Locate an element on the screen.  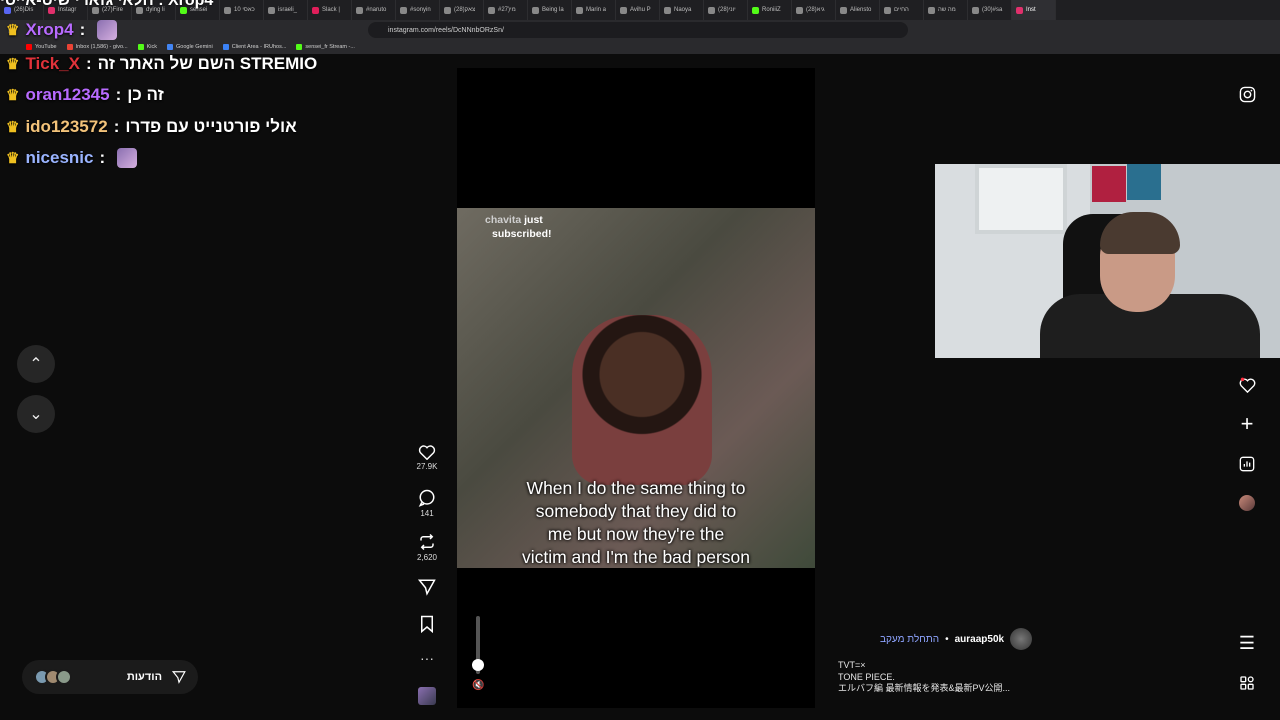
bookmark-item: YouTube is located at coordinates (41, 47).